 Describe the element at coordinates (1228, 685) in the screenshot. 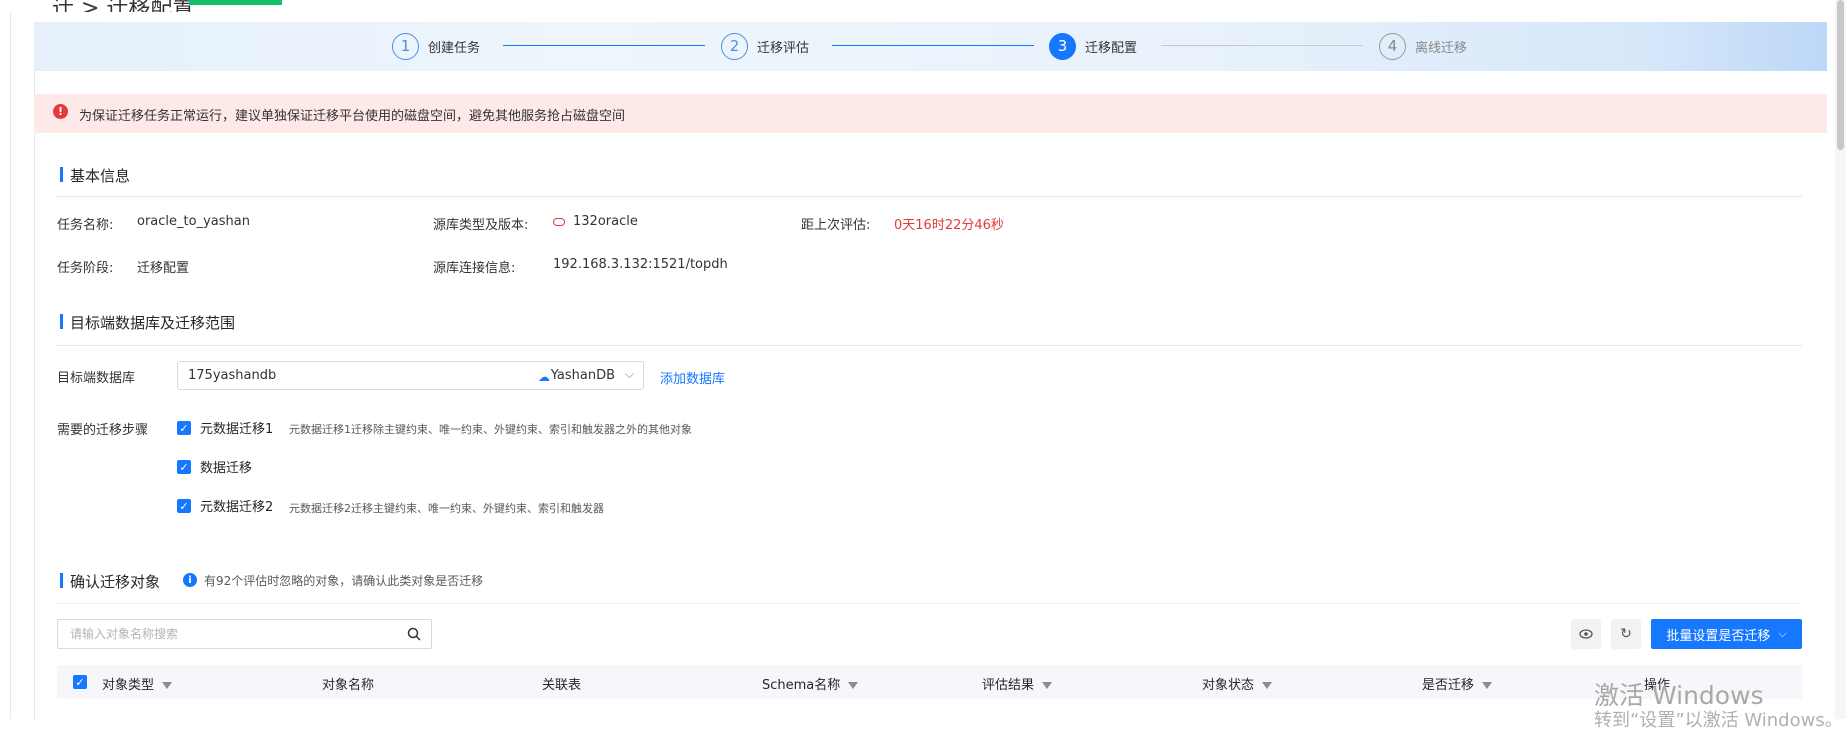

I see `col-label: 对象状态` at that location.